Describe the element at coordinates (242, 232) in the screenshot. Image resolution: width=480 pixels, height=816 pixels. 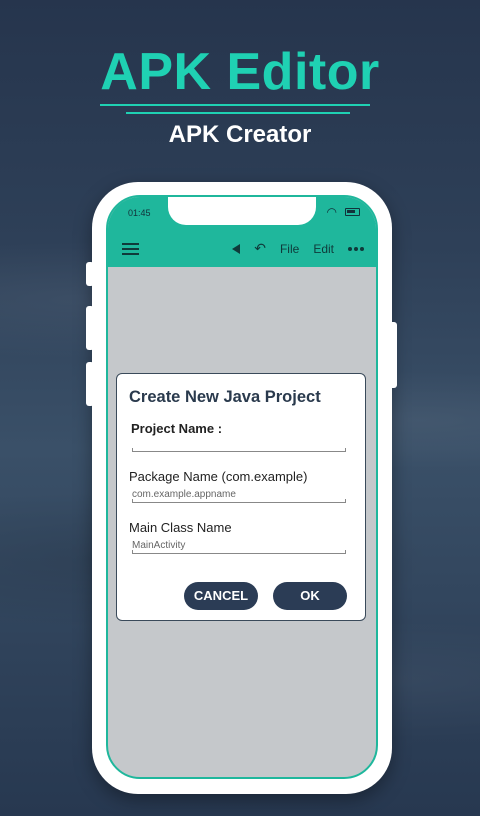
I see `app-bar: 01:45 ◠ ↶ File Edit` at that location.